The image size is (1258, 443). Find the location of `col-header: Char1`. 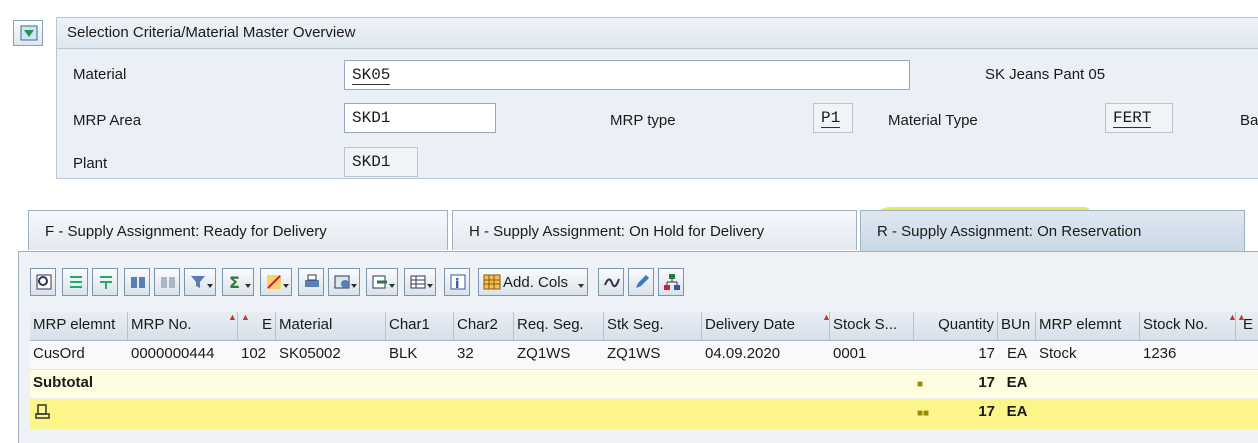

col-header: Char1 is located at coordinates (420, 326).